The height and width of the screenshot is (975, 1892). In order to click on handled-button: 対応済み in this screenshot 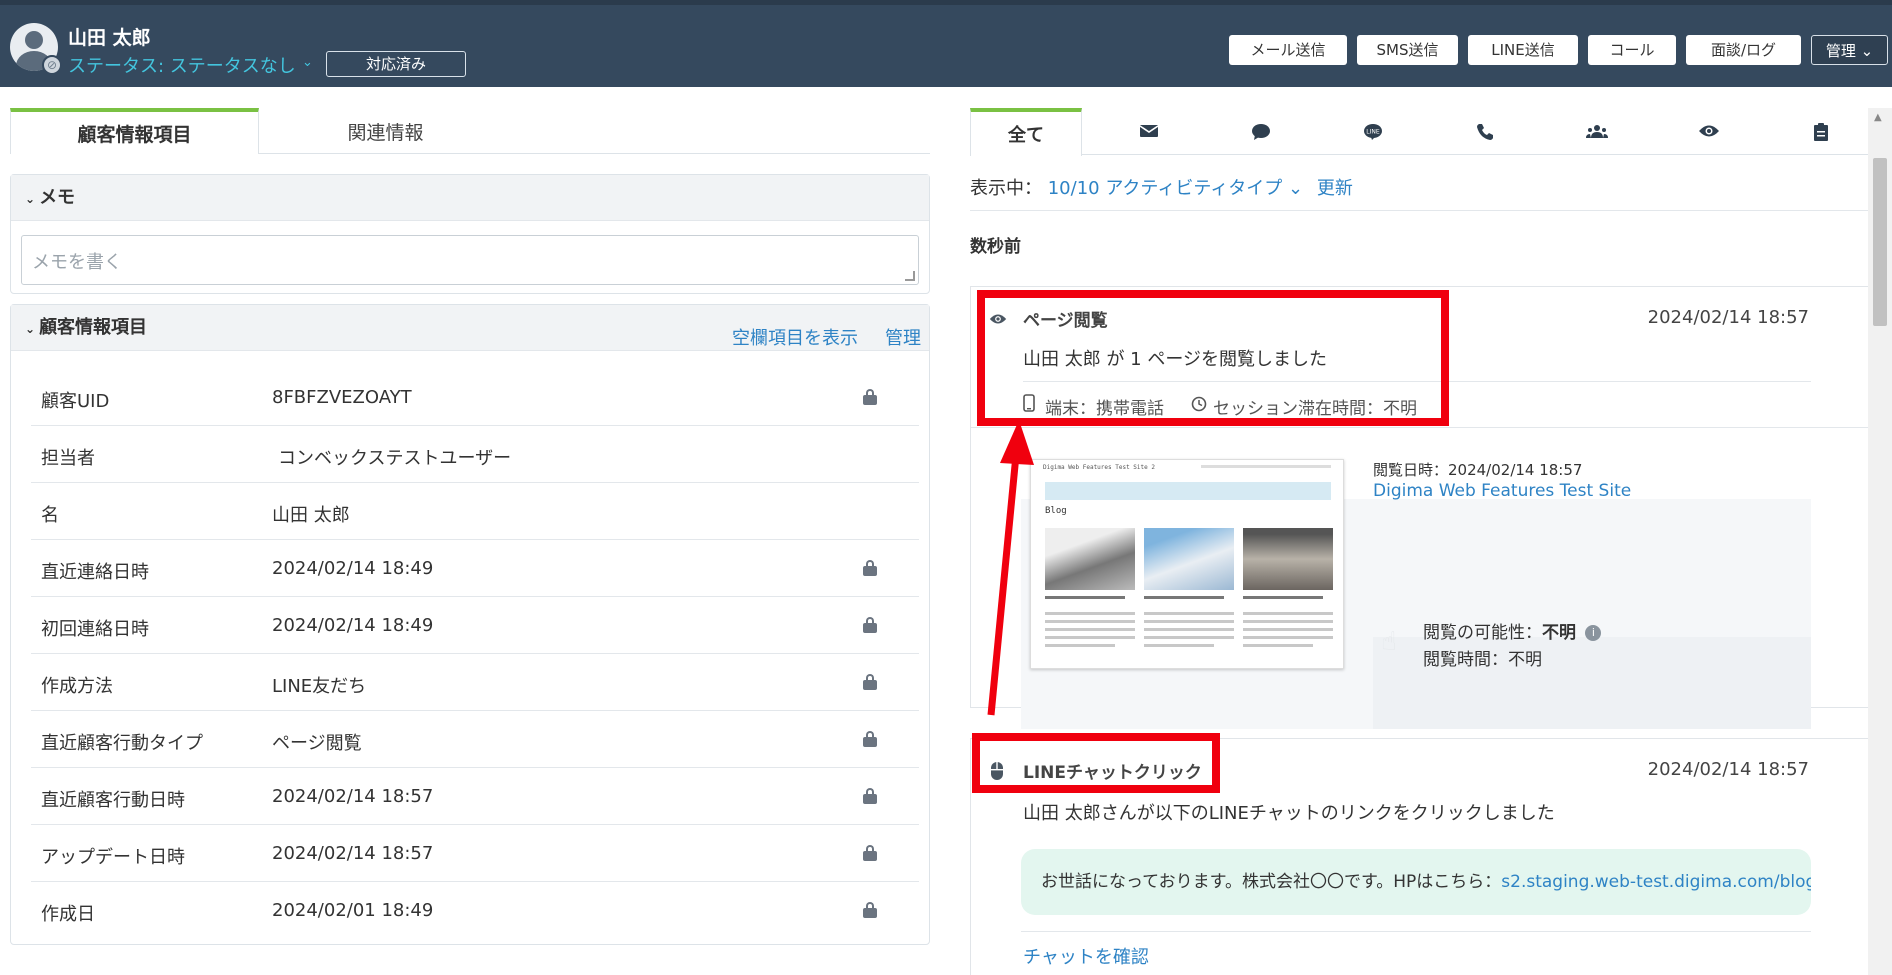, I will do `click(396, 64)`.